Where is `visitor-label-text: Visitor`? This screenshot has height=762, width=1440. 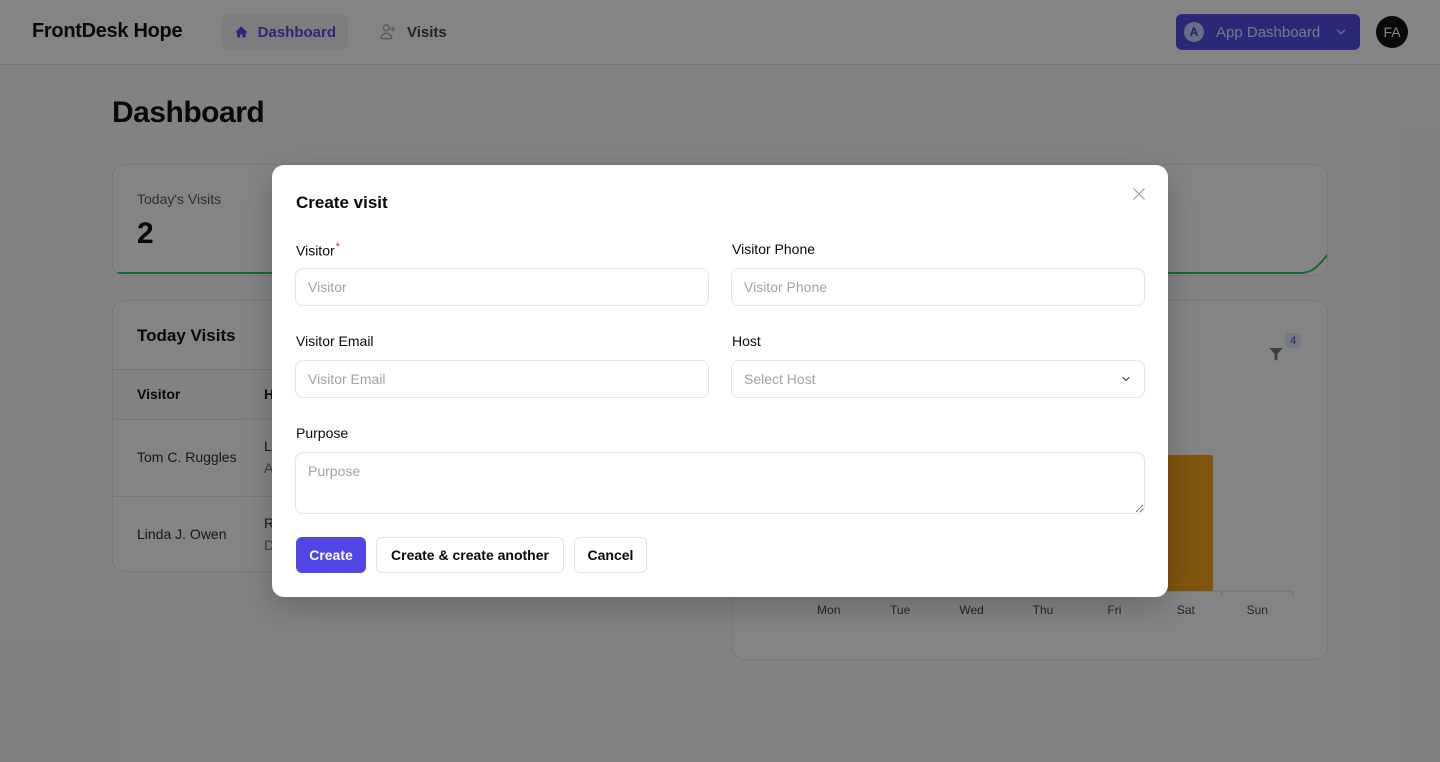 visitor-label-text: Visitor is located at coordinates (315, 250).